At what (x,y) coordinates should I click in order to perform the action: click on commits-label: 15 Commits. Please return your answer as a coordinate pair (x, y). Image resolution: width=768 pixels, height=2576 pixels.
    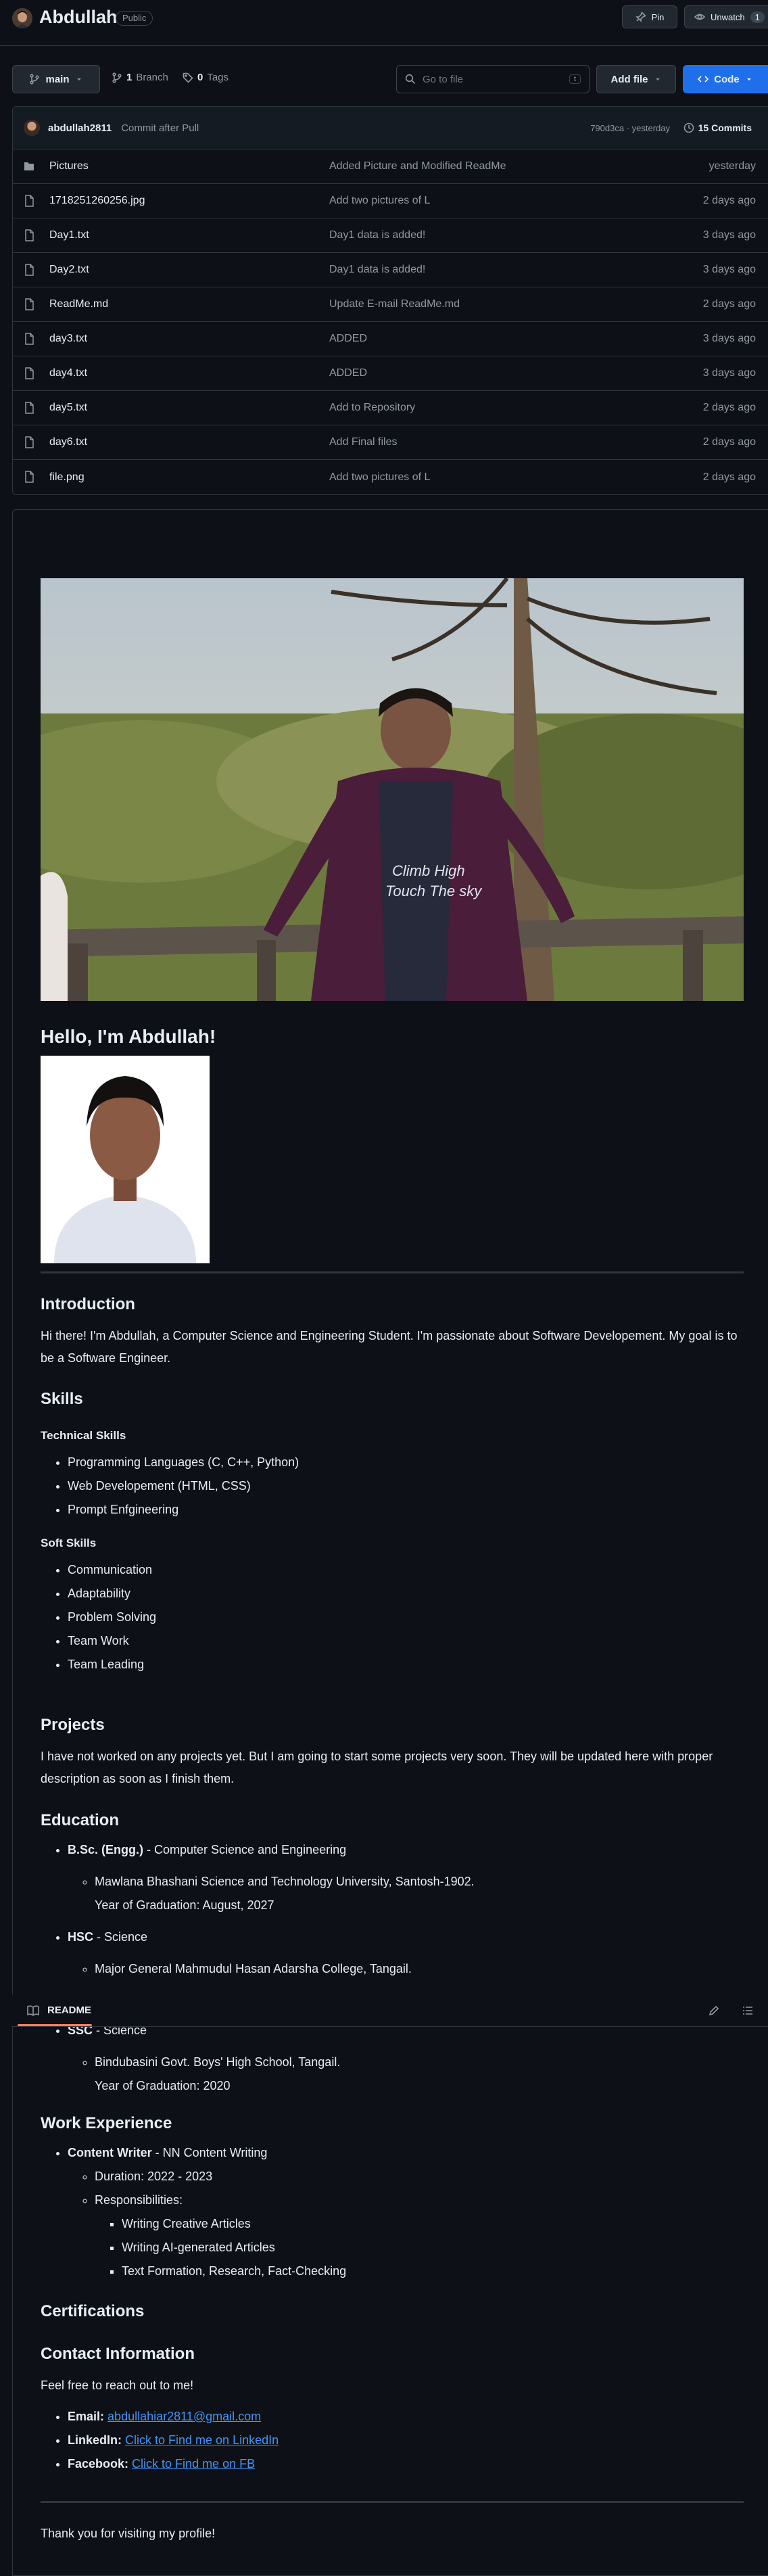
    Looking at the image, I should click on (725, 127).